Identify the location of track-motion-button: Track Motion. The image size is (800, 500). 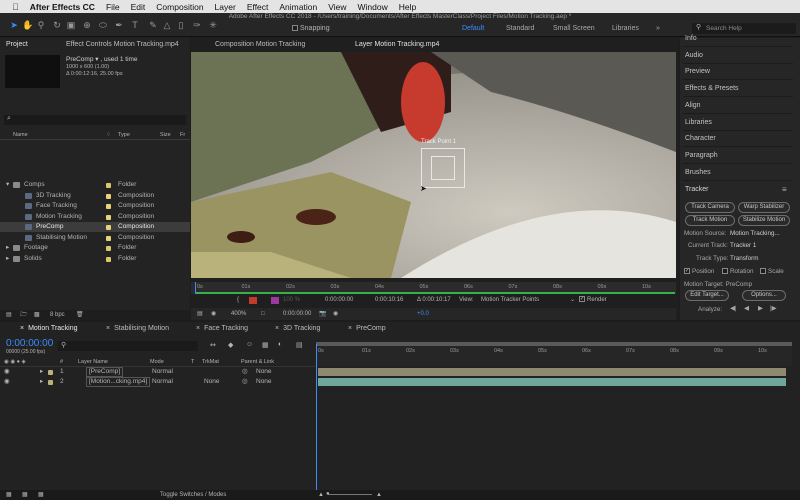
(710, 220).